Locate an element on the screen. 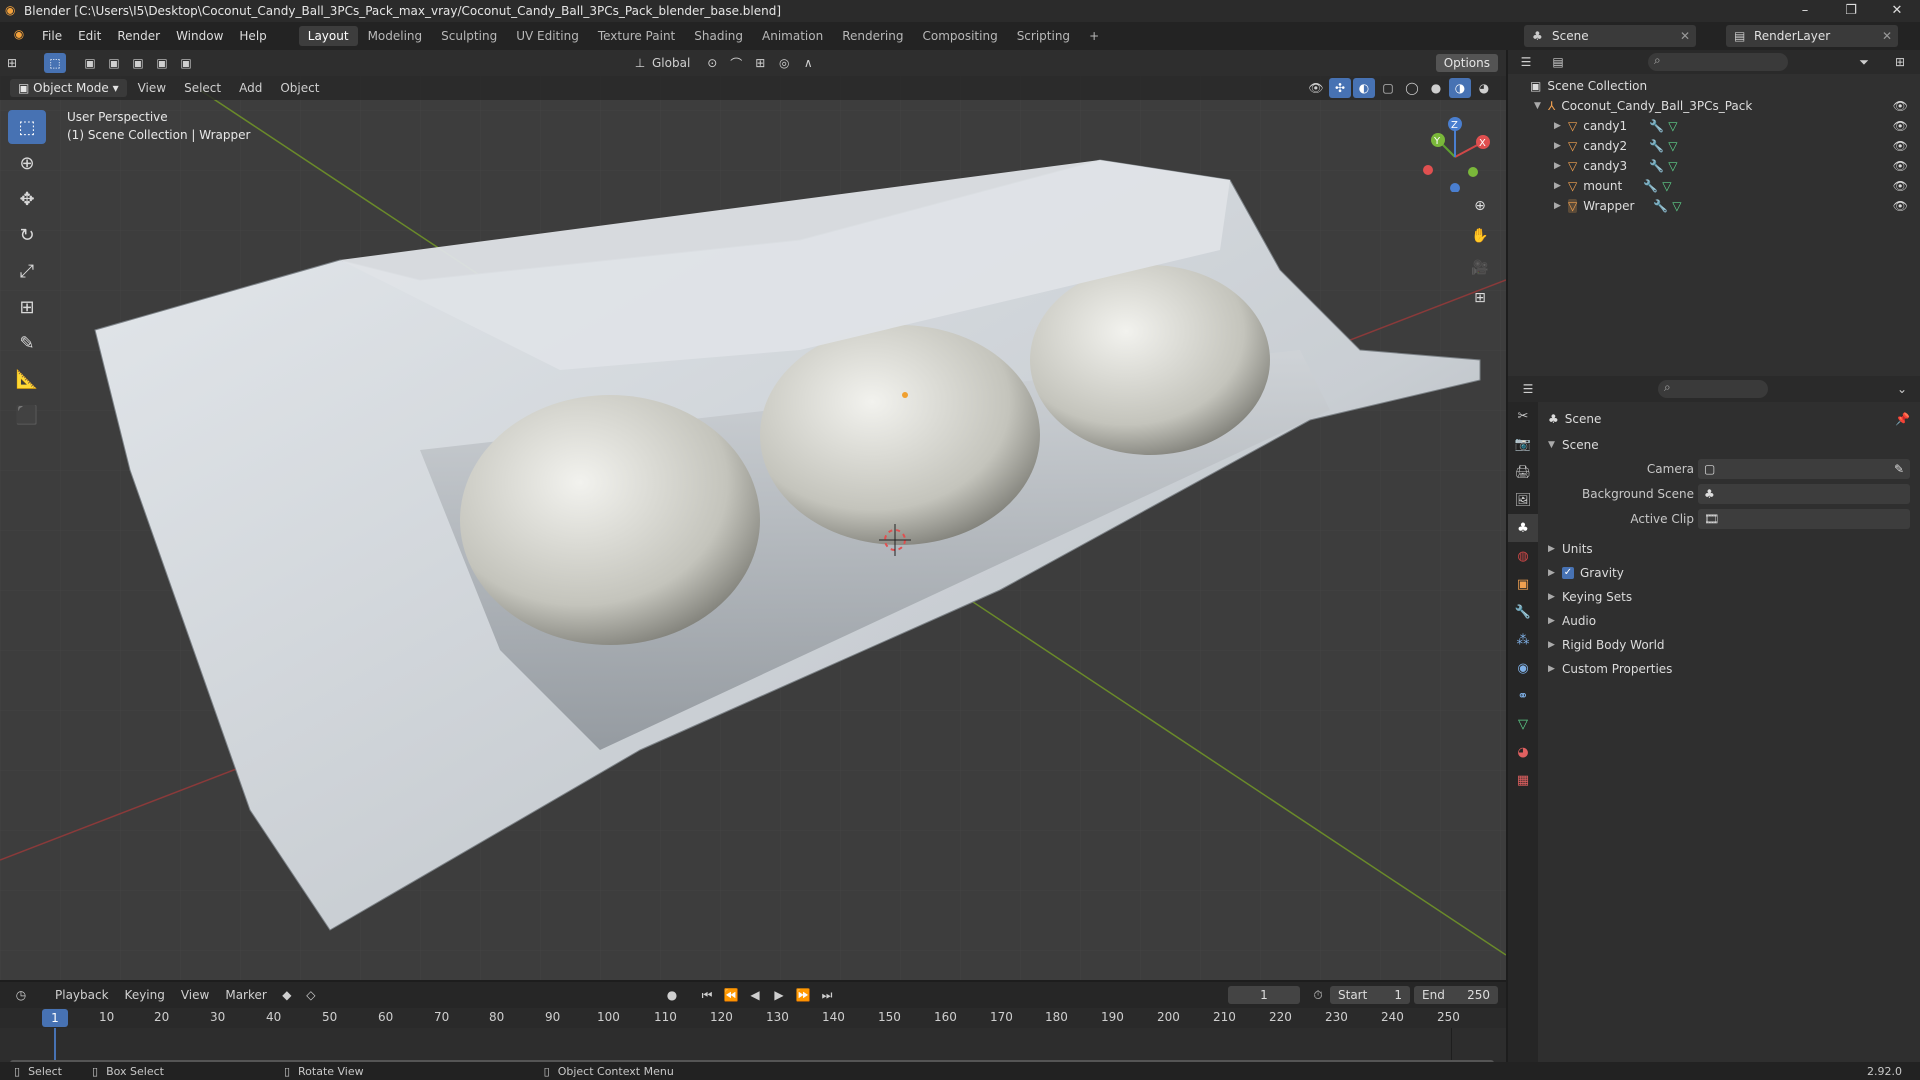 This screenshot has width=1920, height=1080. minimize-button: – is located at coordinates (1805, 11).